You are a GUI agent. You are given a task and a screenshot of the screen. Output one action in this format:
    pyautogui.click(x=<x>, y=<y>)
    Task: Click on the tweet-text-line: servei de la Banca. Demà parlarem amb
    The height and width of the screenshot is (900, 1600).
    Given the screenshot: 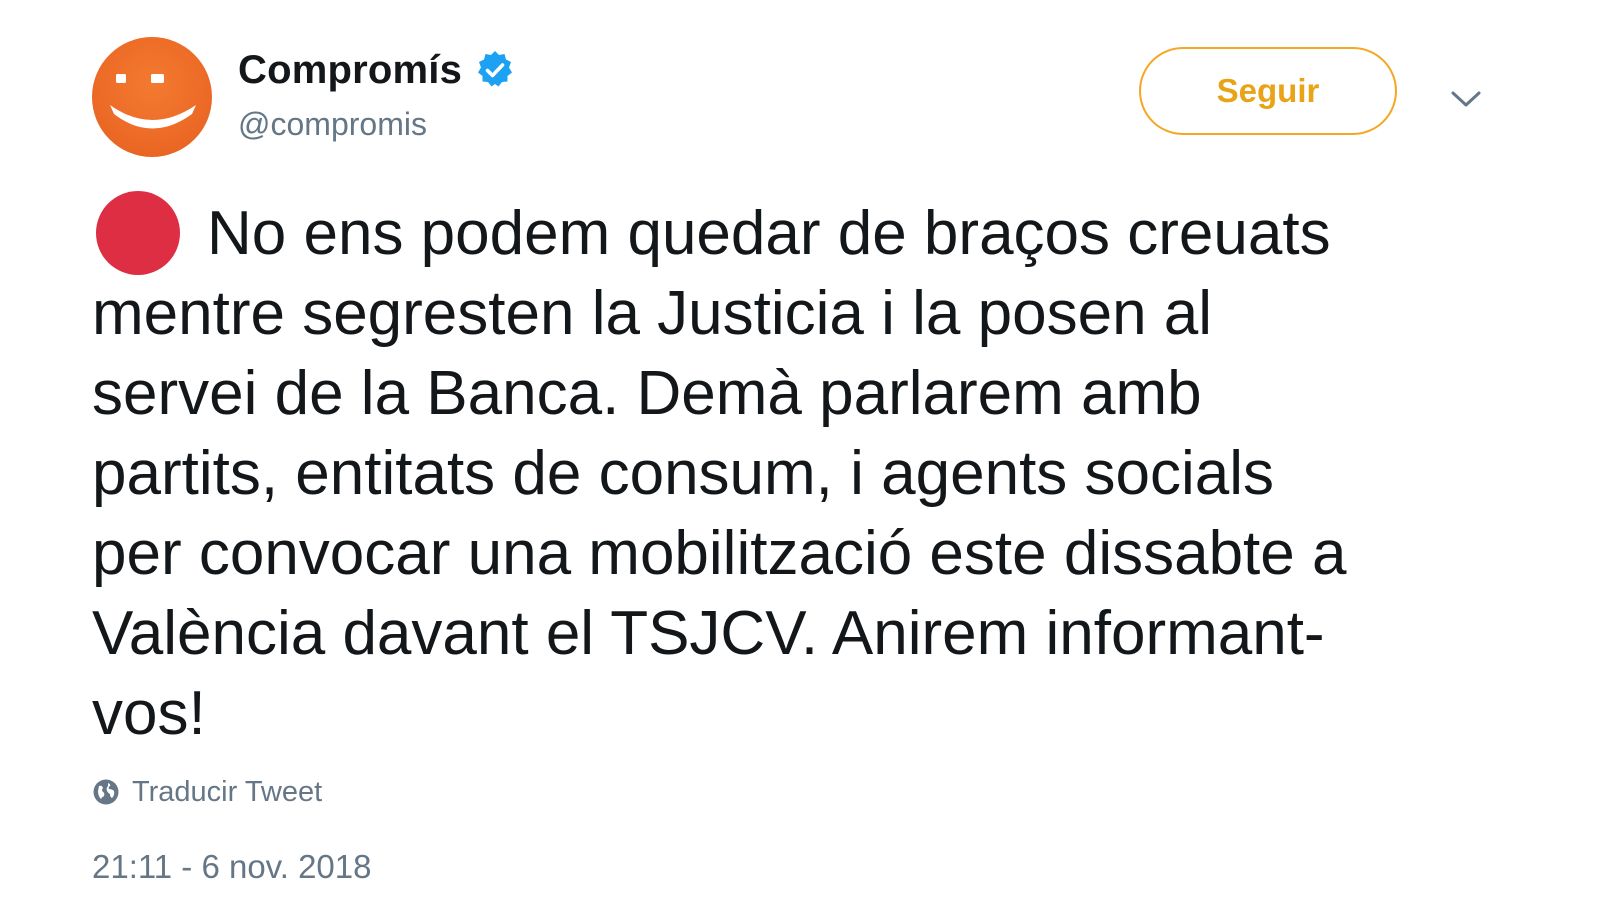 What is the action you would take?
    pyautogui.click(x=647, y=393)
    